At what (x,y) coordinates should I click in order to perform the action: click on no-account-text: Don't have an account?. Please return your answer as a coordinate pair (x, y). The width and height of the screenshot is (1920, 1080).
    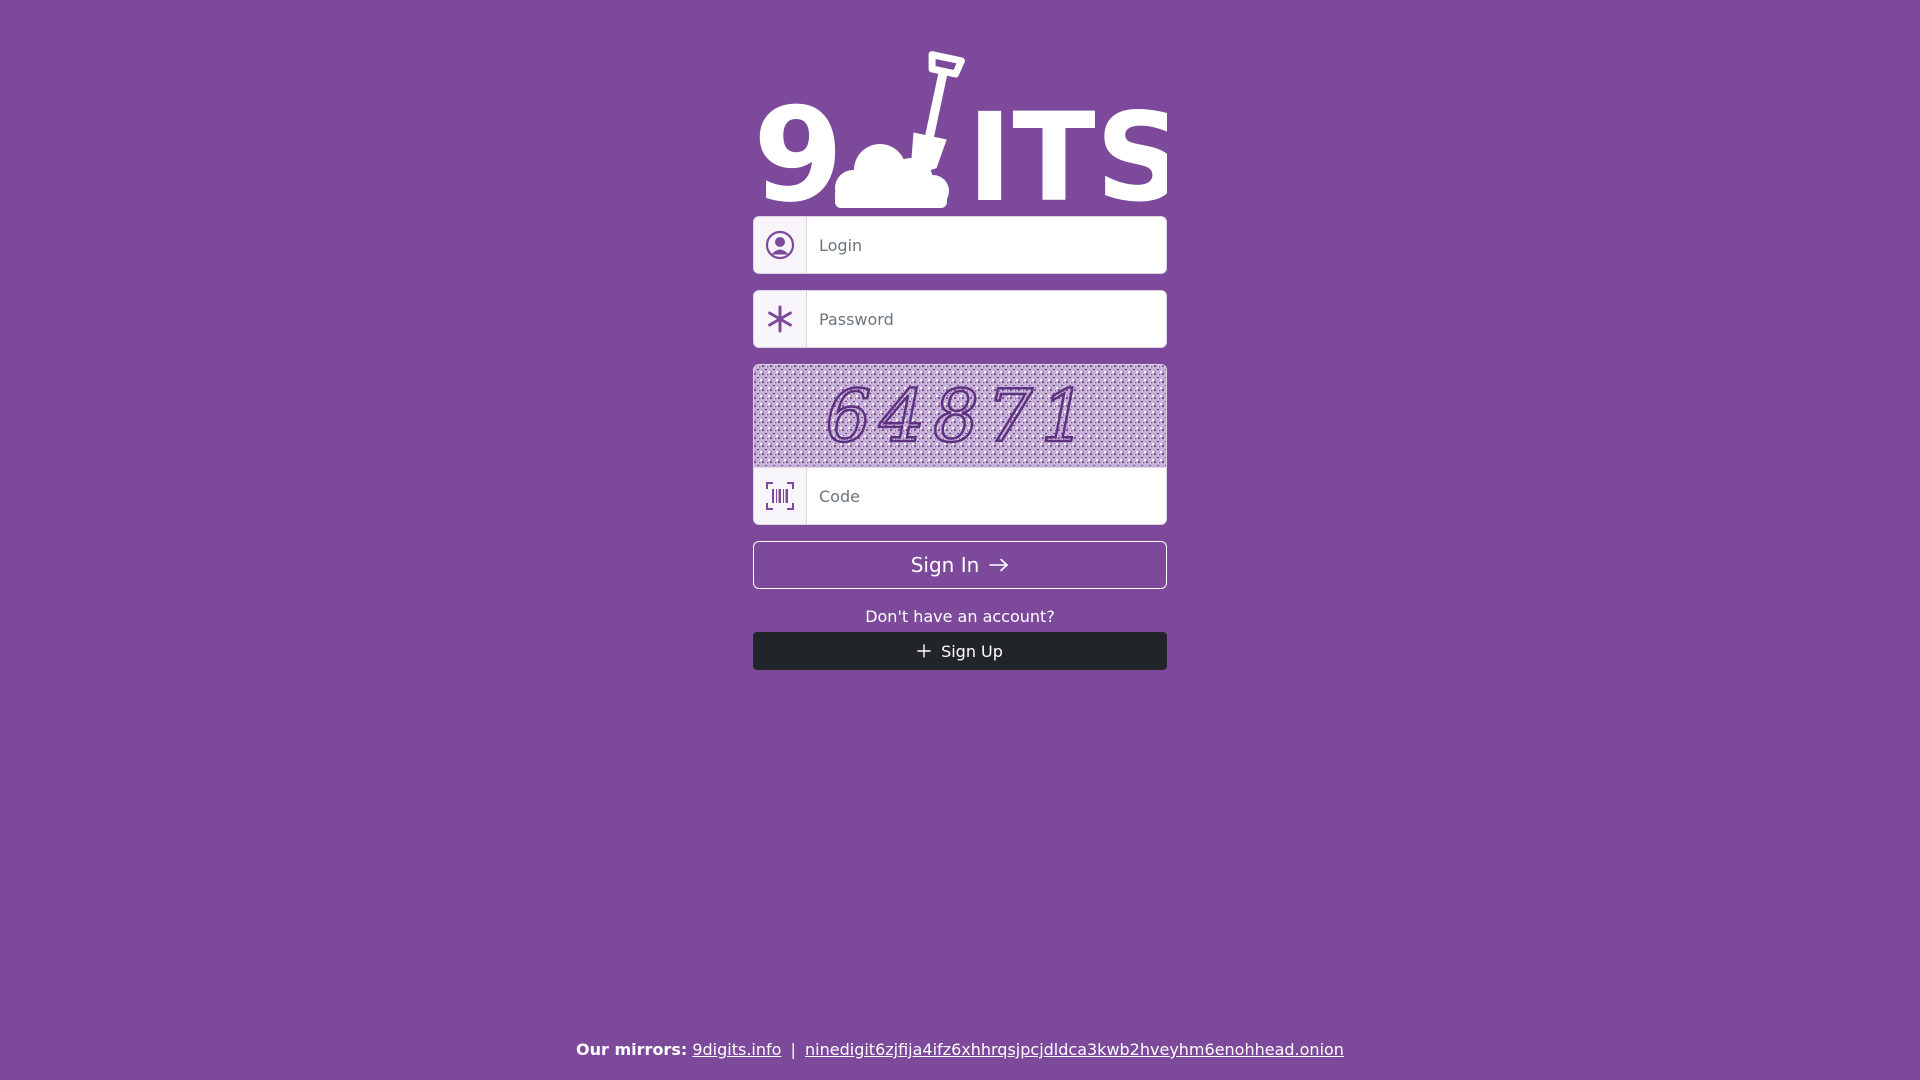
    Looking at the image, I should click on (960, 616).